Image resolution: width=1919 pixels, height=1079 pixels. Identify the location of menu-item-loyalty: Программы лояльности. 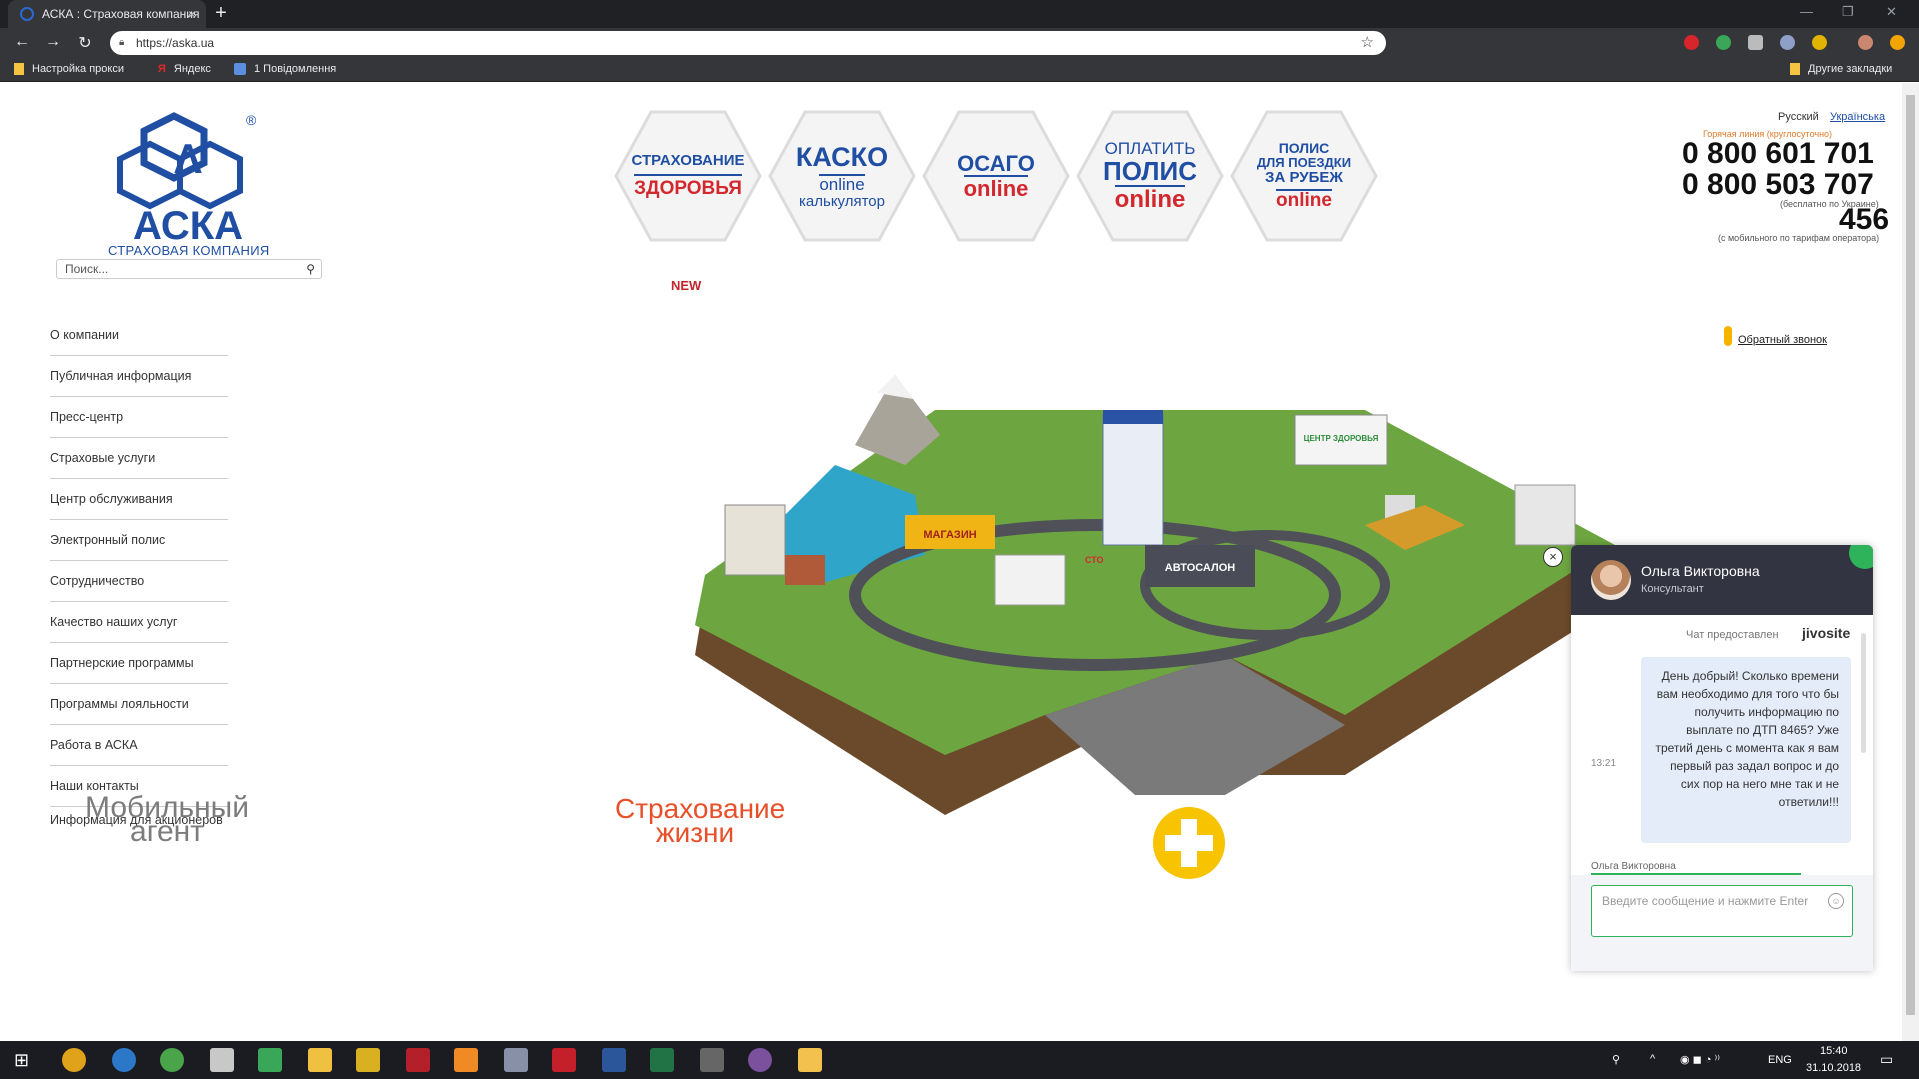
(139, 704).